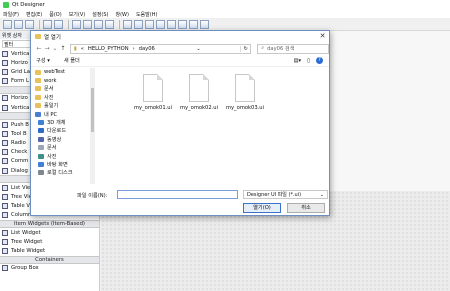  I want to click on nav-item-label: 3D 개체, so click(56, 123).